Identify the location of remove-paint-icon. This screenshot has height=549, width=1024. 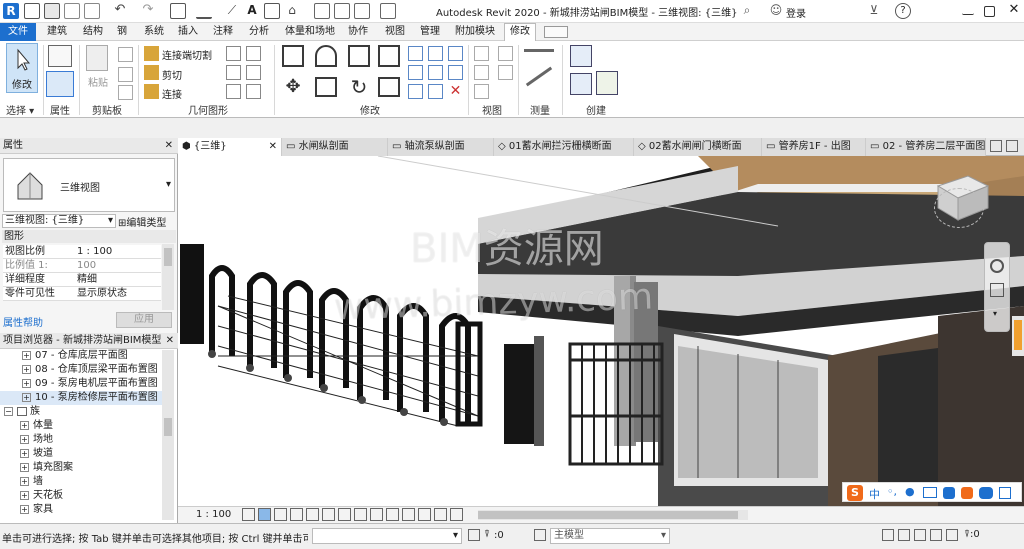
(253, 91).